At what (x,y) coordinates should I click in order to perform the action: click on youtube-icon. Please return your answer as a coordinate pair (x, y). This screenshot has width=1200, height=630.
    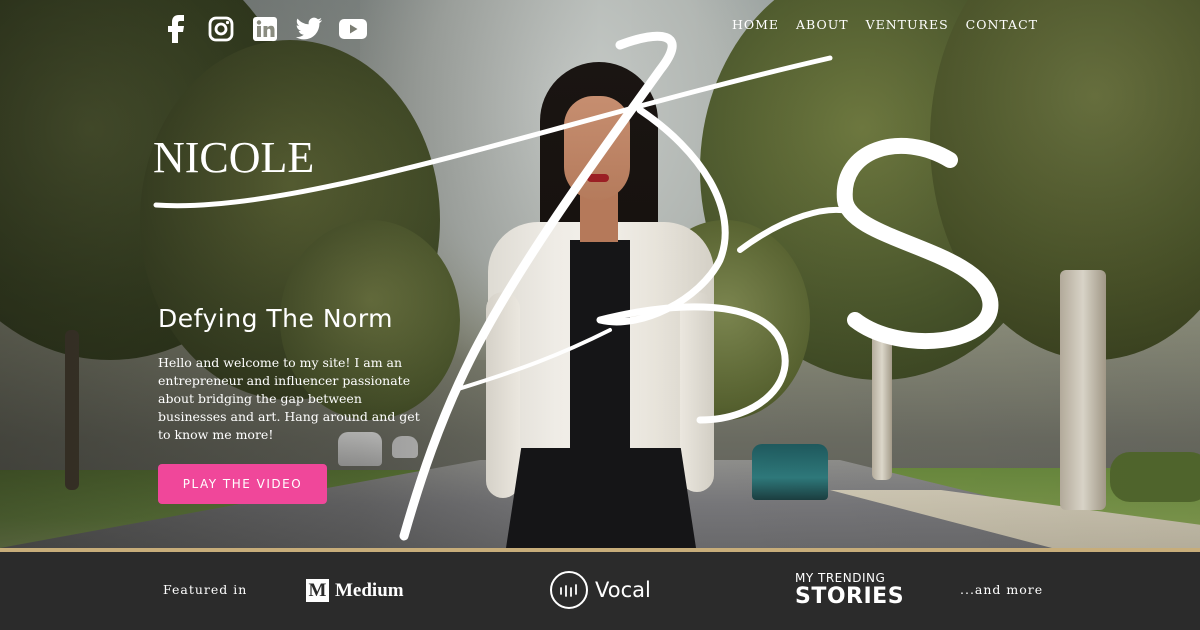
    Looking at the image, I should click on (353, 29).